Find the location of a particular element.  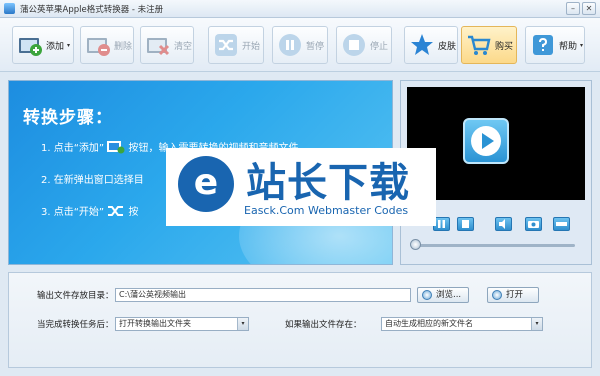

player-fullscreen-button is located at coordinates (561, 224).